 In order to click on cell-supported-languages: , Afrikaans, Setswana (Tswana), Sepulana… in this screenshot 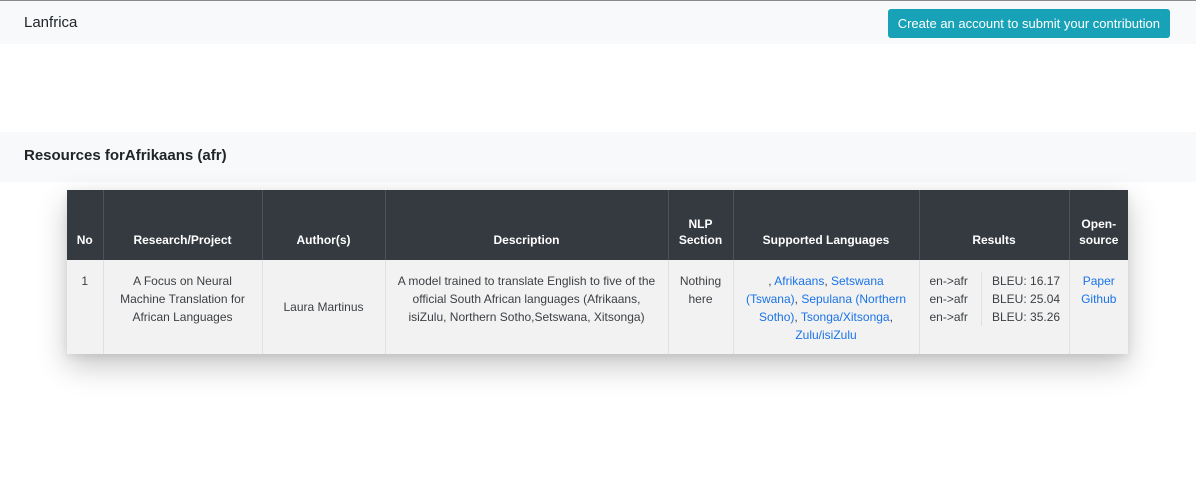, I will do `click(825, 307)`.